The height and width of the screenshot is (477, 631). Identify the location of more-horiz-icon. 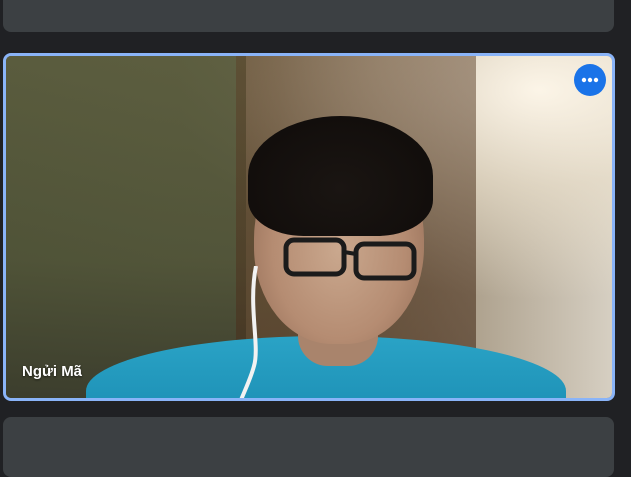
(590, 80).